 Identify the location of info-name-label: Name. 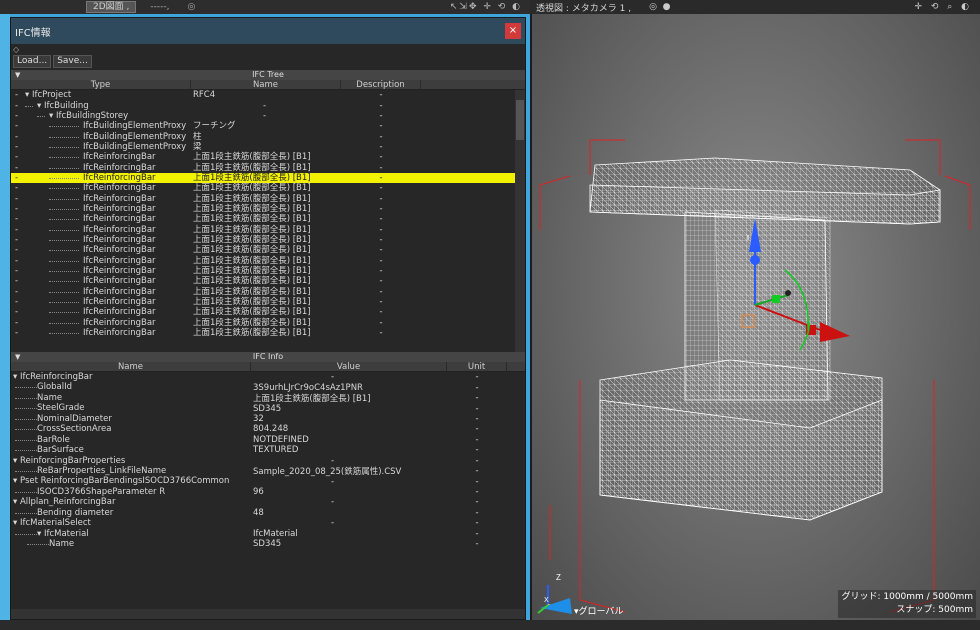
(50, 397).